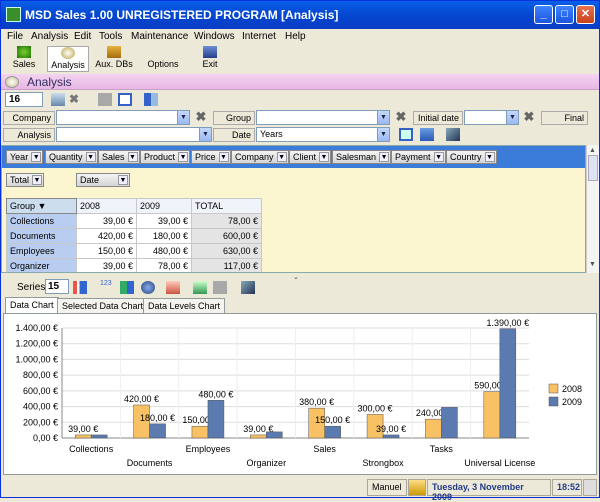 The width and height of the screenshot is (600, 502). Describe the element at coordinates (103, 305) in the screenshot. I see `tab-selected-data-chart: Selected Data Chart` at that location.